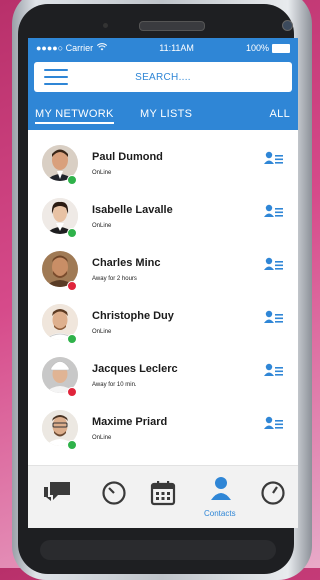 The width and height of the screenshot is (320, 580). I want to click on phone-bottom-bezel, so click(158, 550).